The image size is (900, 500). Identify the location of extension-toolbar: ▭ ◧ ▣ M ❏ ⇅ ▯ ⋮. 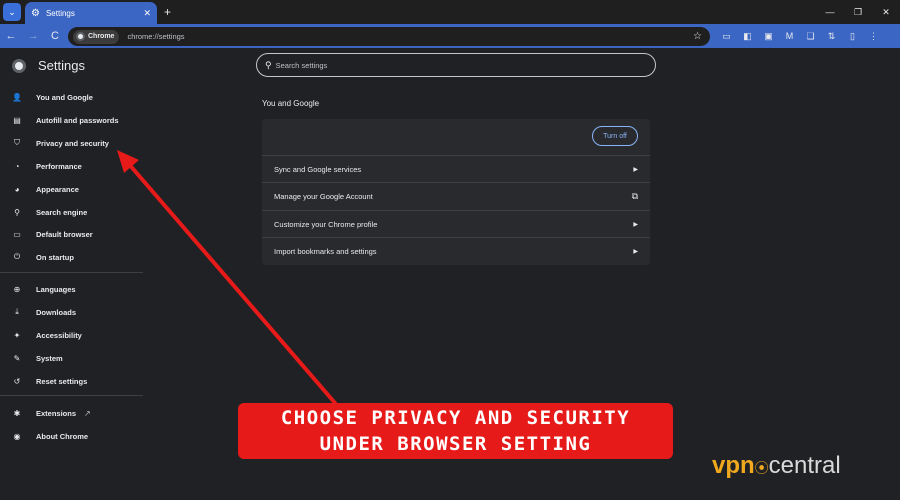
(800, 36).